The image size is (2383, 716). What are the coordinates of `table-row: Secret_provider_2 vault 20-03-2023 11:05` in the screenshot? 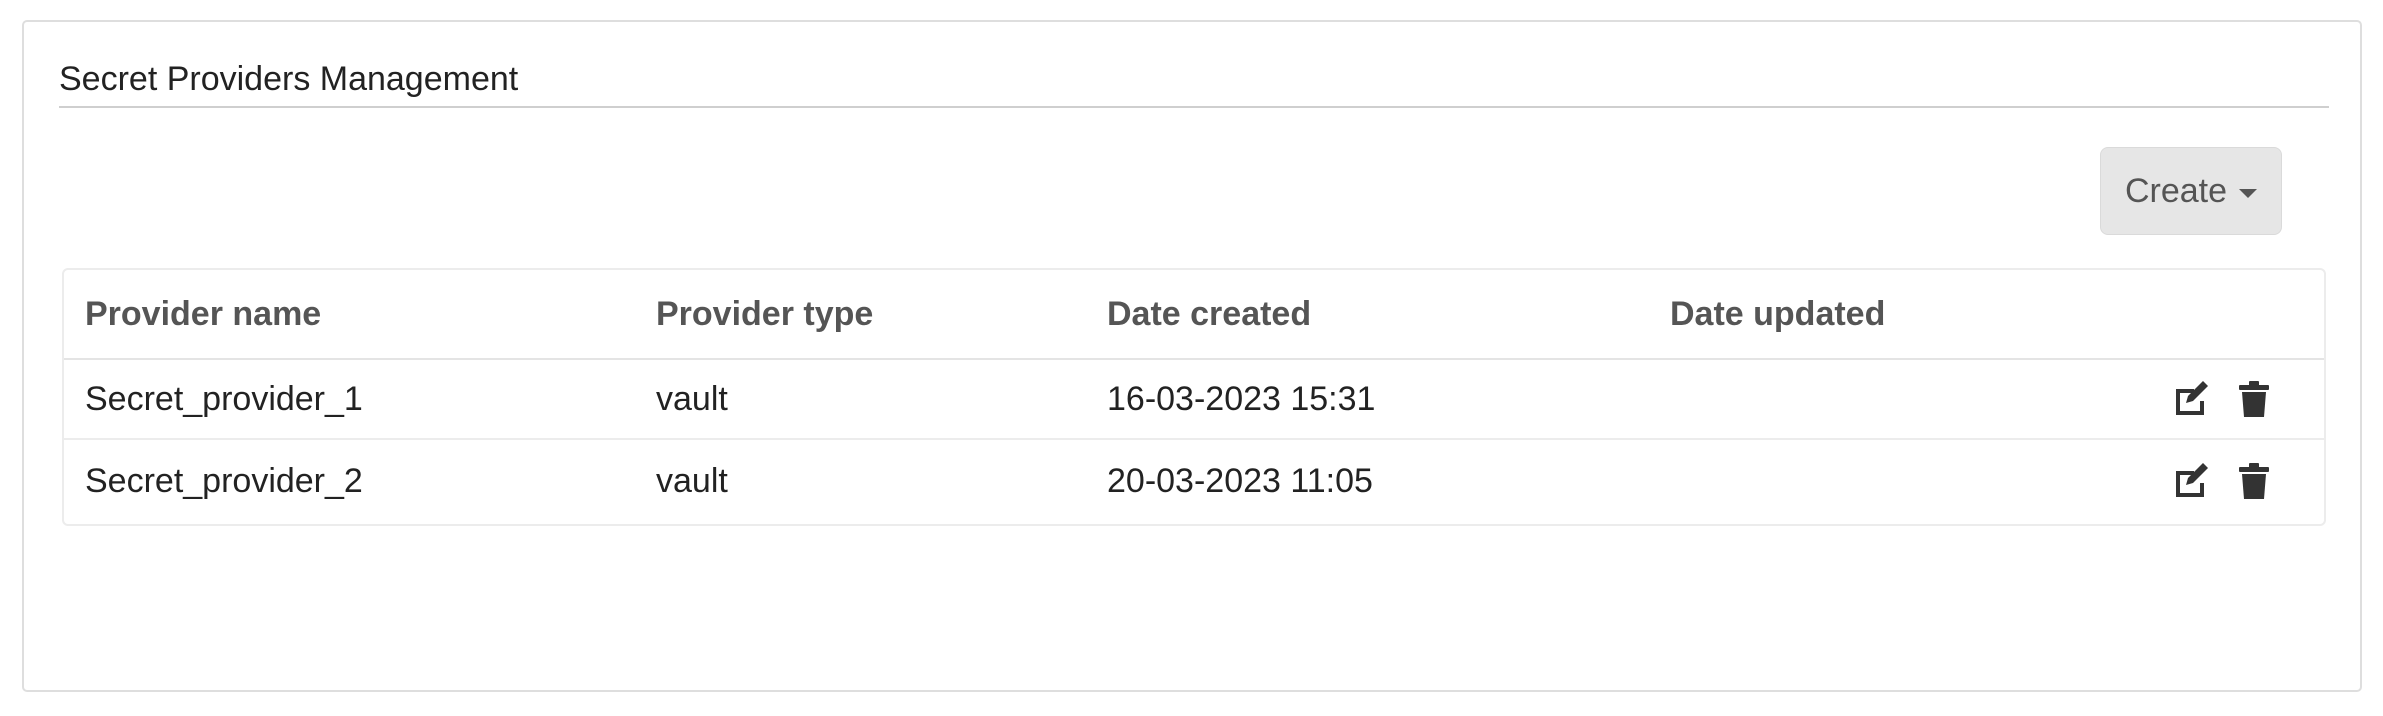 It's located at (1194, 481).